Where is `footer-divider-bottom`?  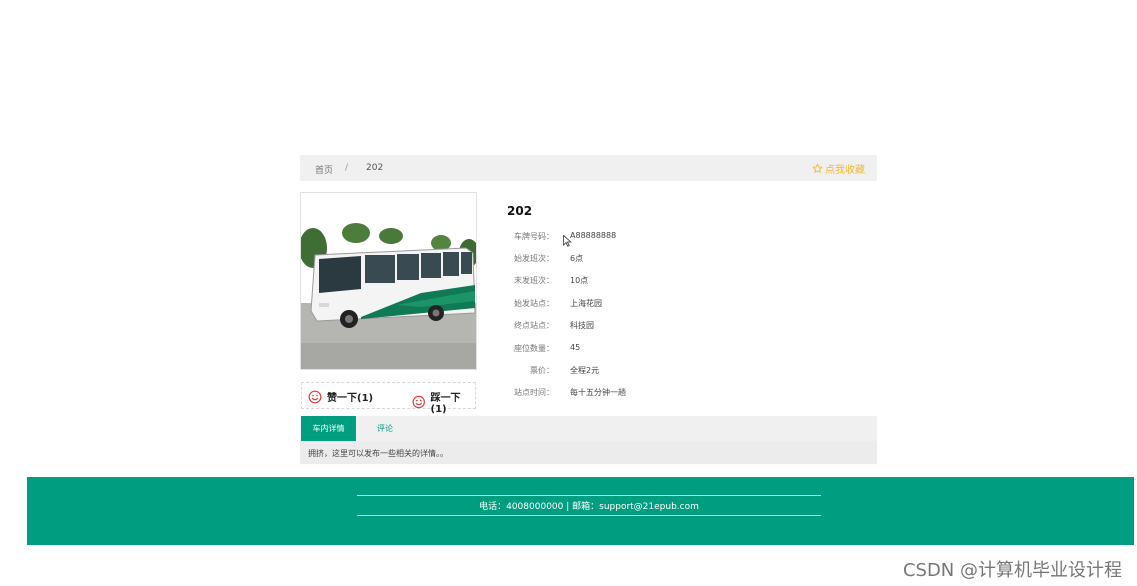
footer-divider-bottom is located at coordinates (589, 515).